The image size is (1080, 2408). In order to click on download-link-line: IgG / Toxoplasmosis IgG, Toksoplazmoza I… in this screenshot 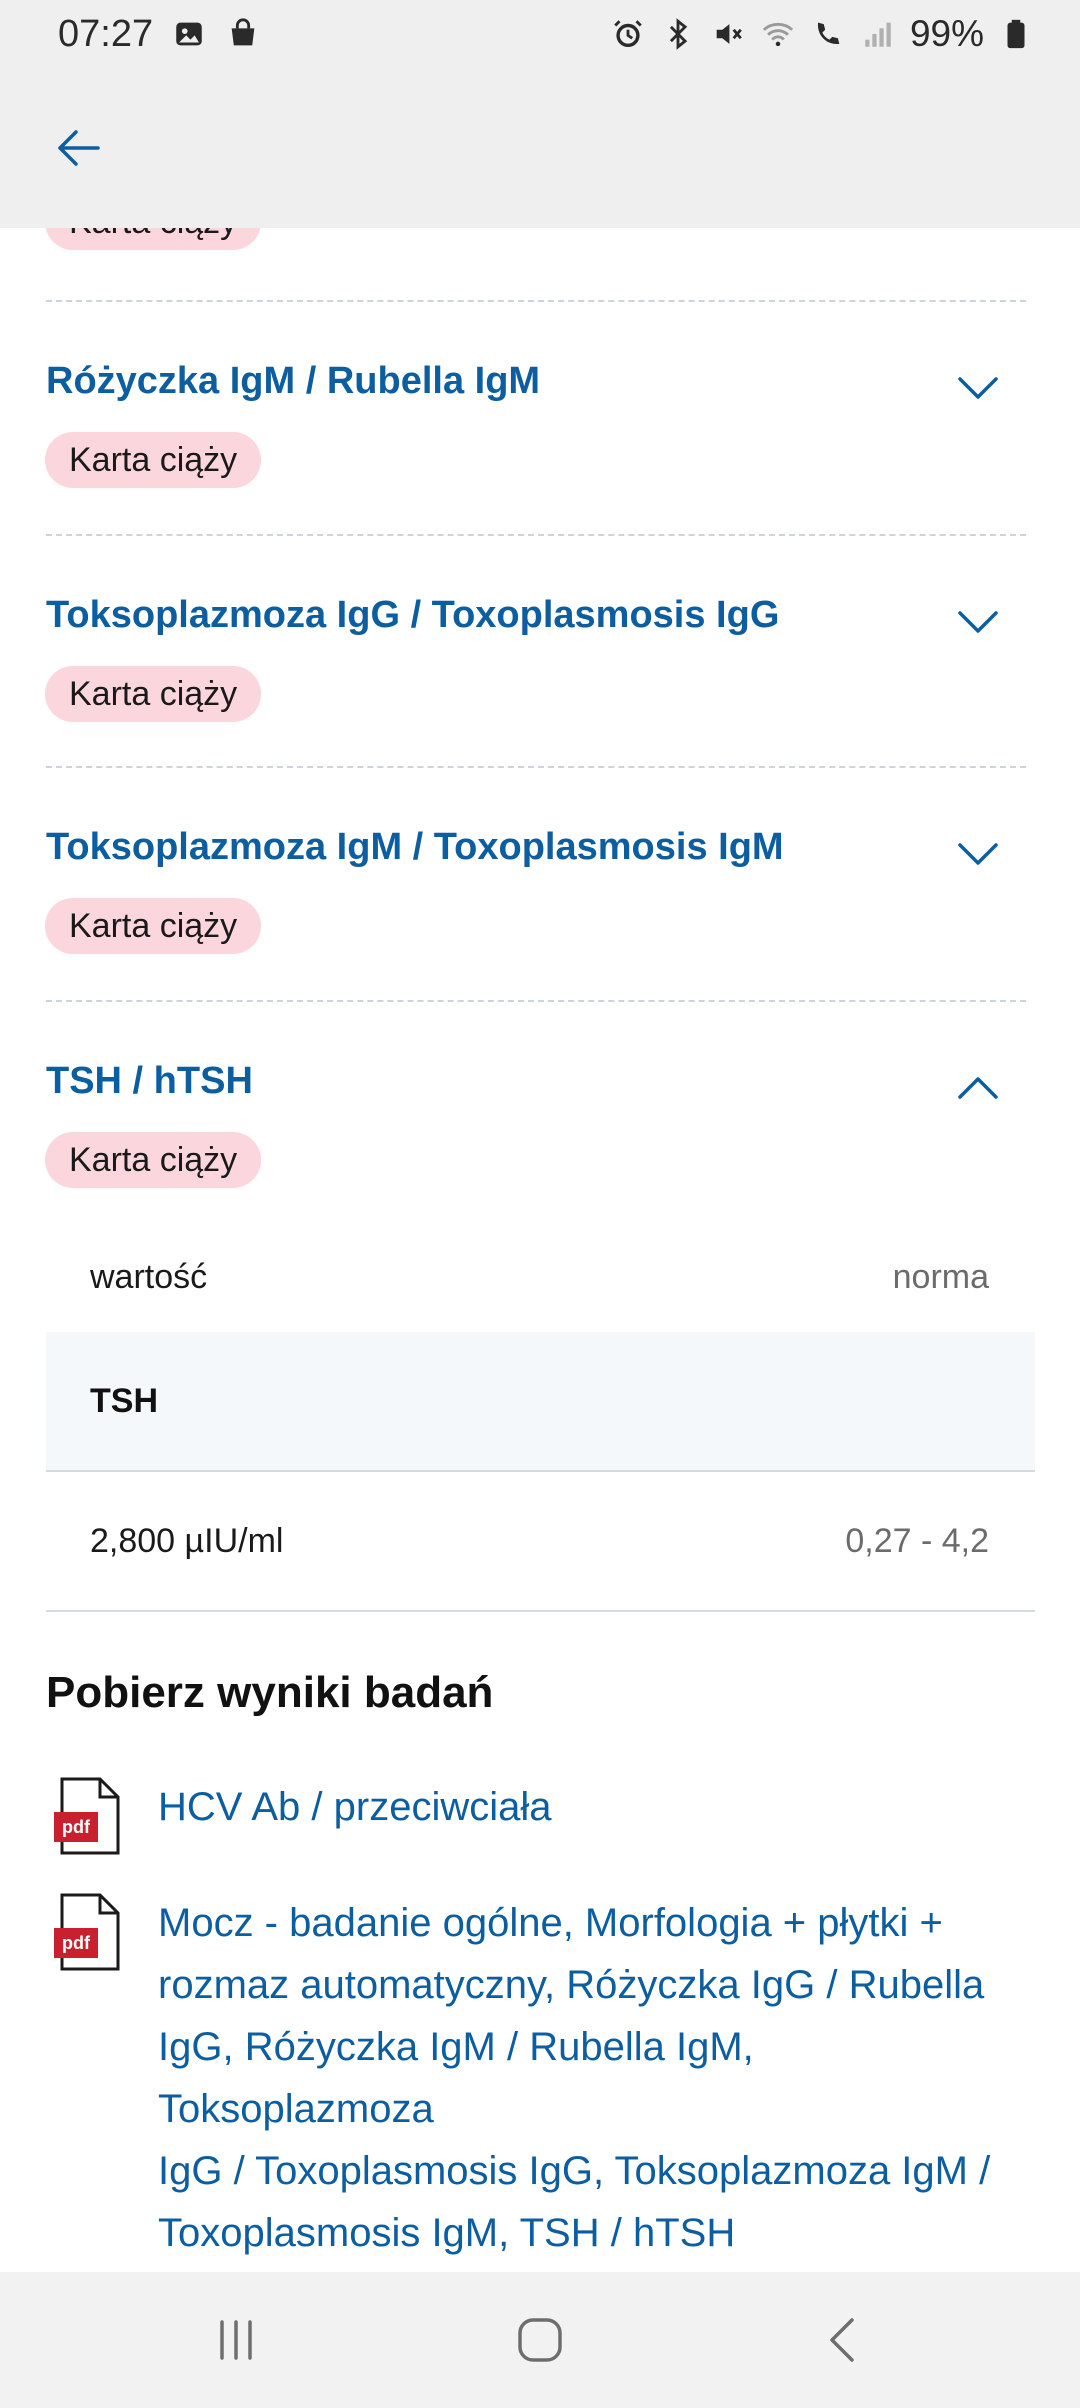, I will do `click(598, 2171)`.